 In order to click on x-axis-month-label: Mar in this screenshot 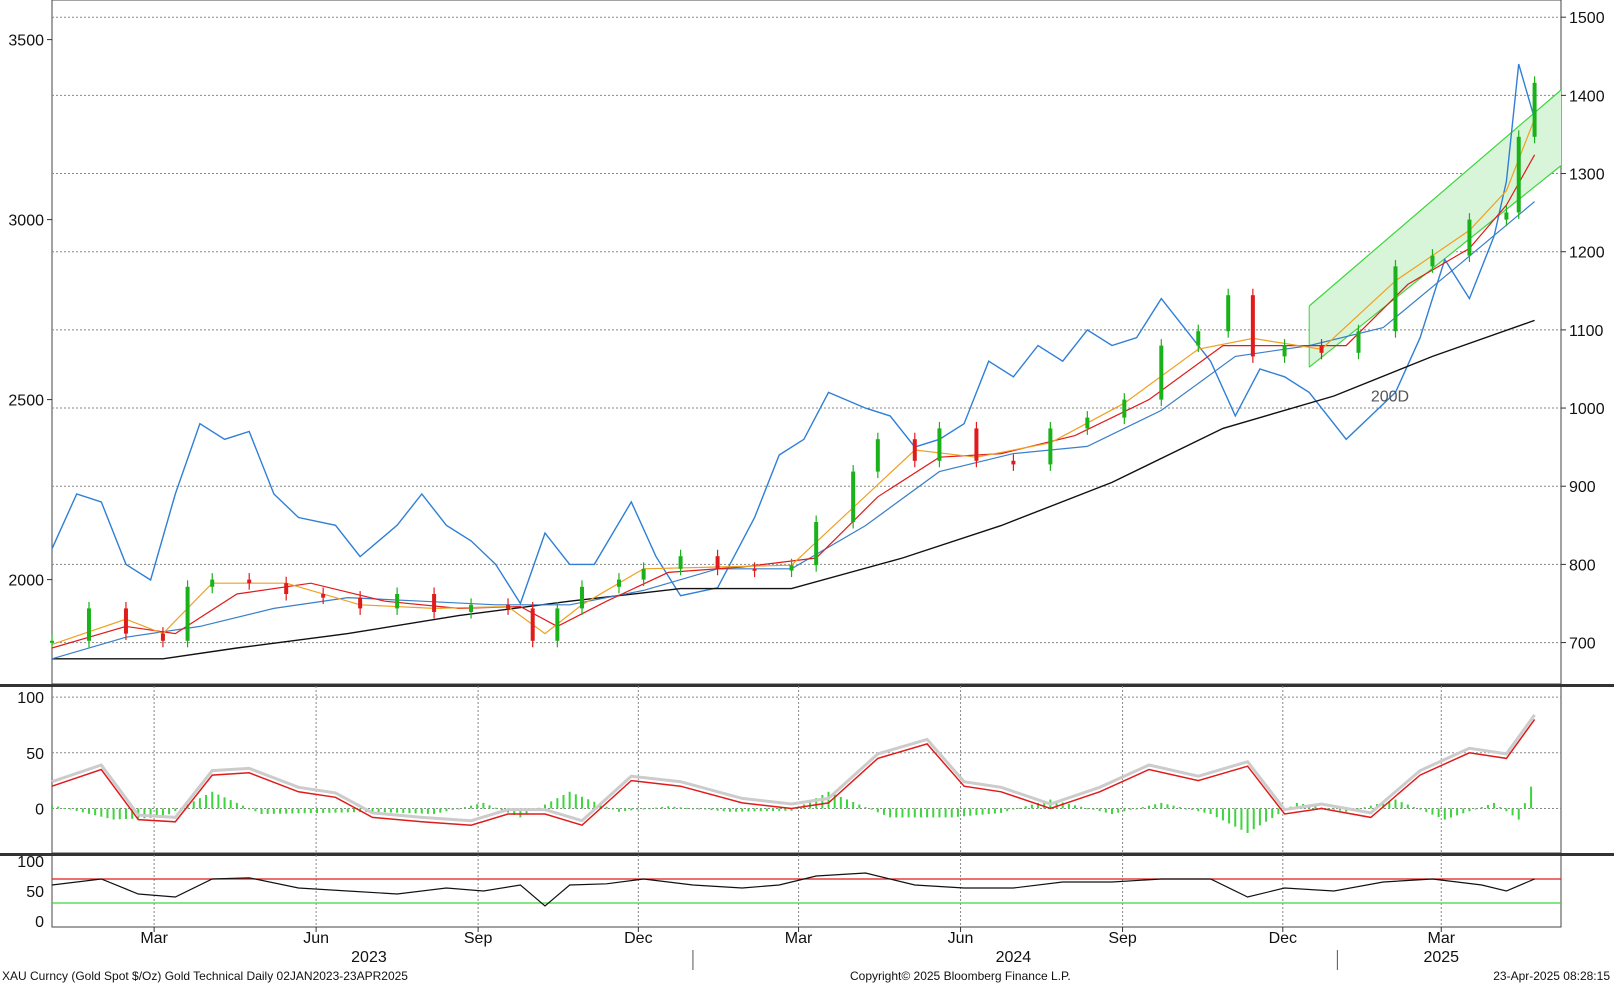, I will do `click(154, 938)`.